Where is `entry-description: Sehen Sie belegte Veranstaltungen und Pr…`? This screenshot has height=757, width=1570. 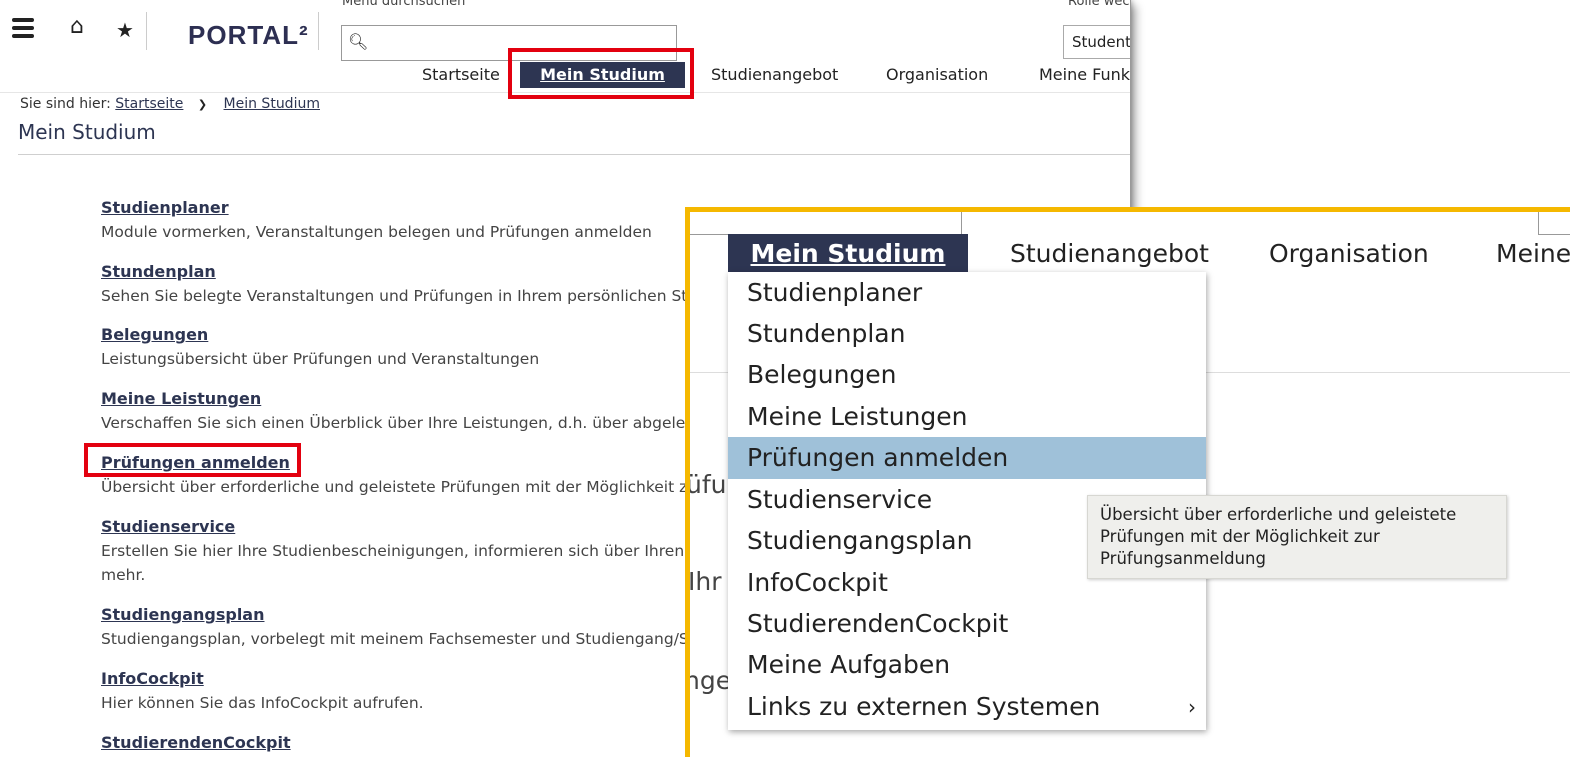
entry-description: Sehen Sie belegte Veranstaltungen und Pr… is located at coordinates (402, 296).